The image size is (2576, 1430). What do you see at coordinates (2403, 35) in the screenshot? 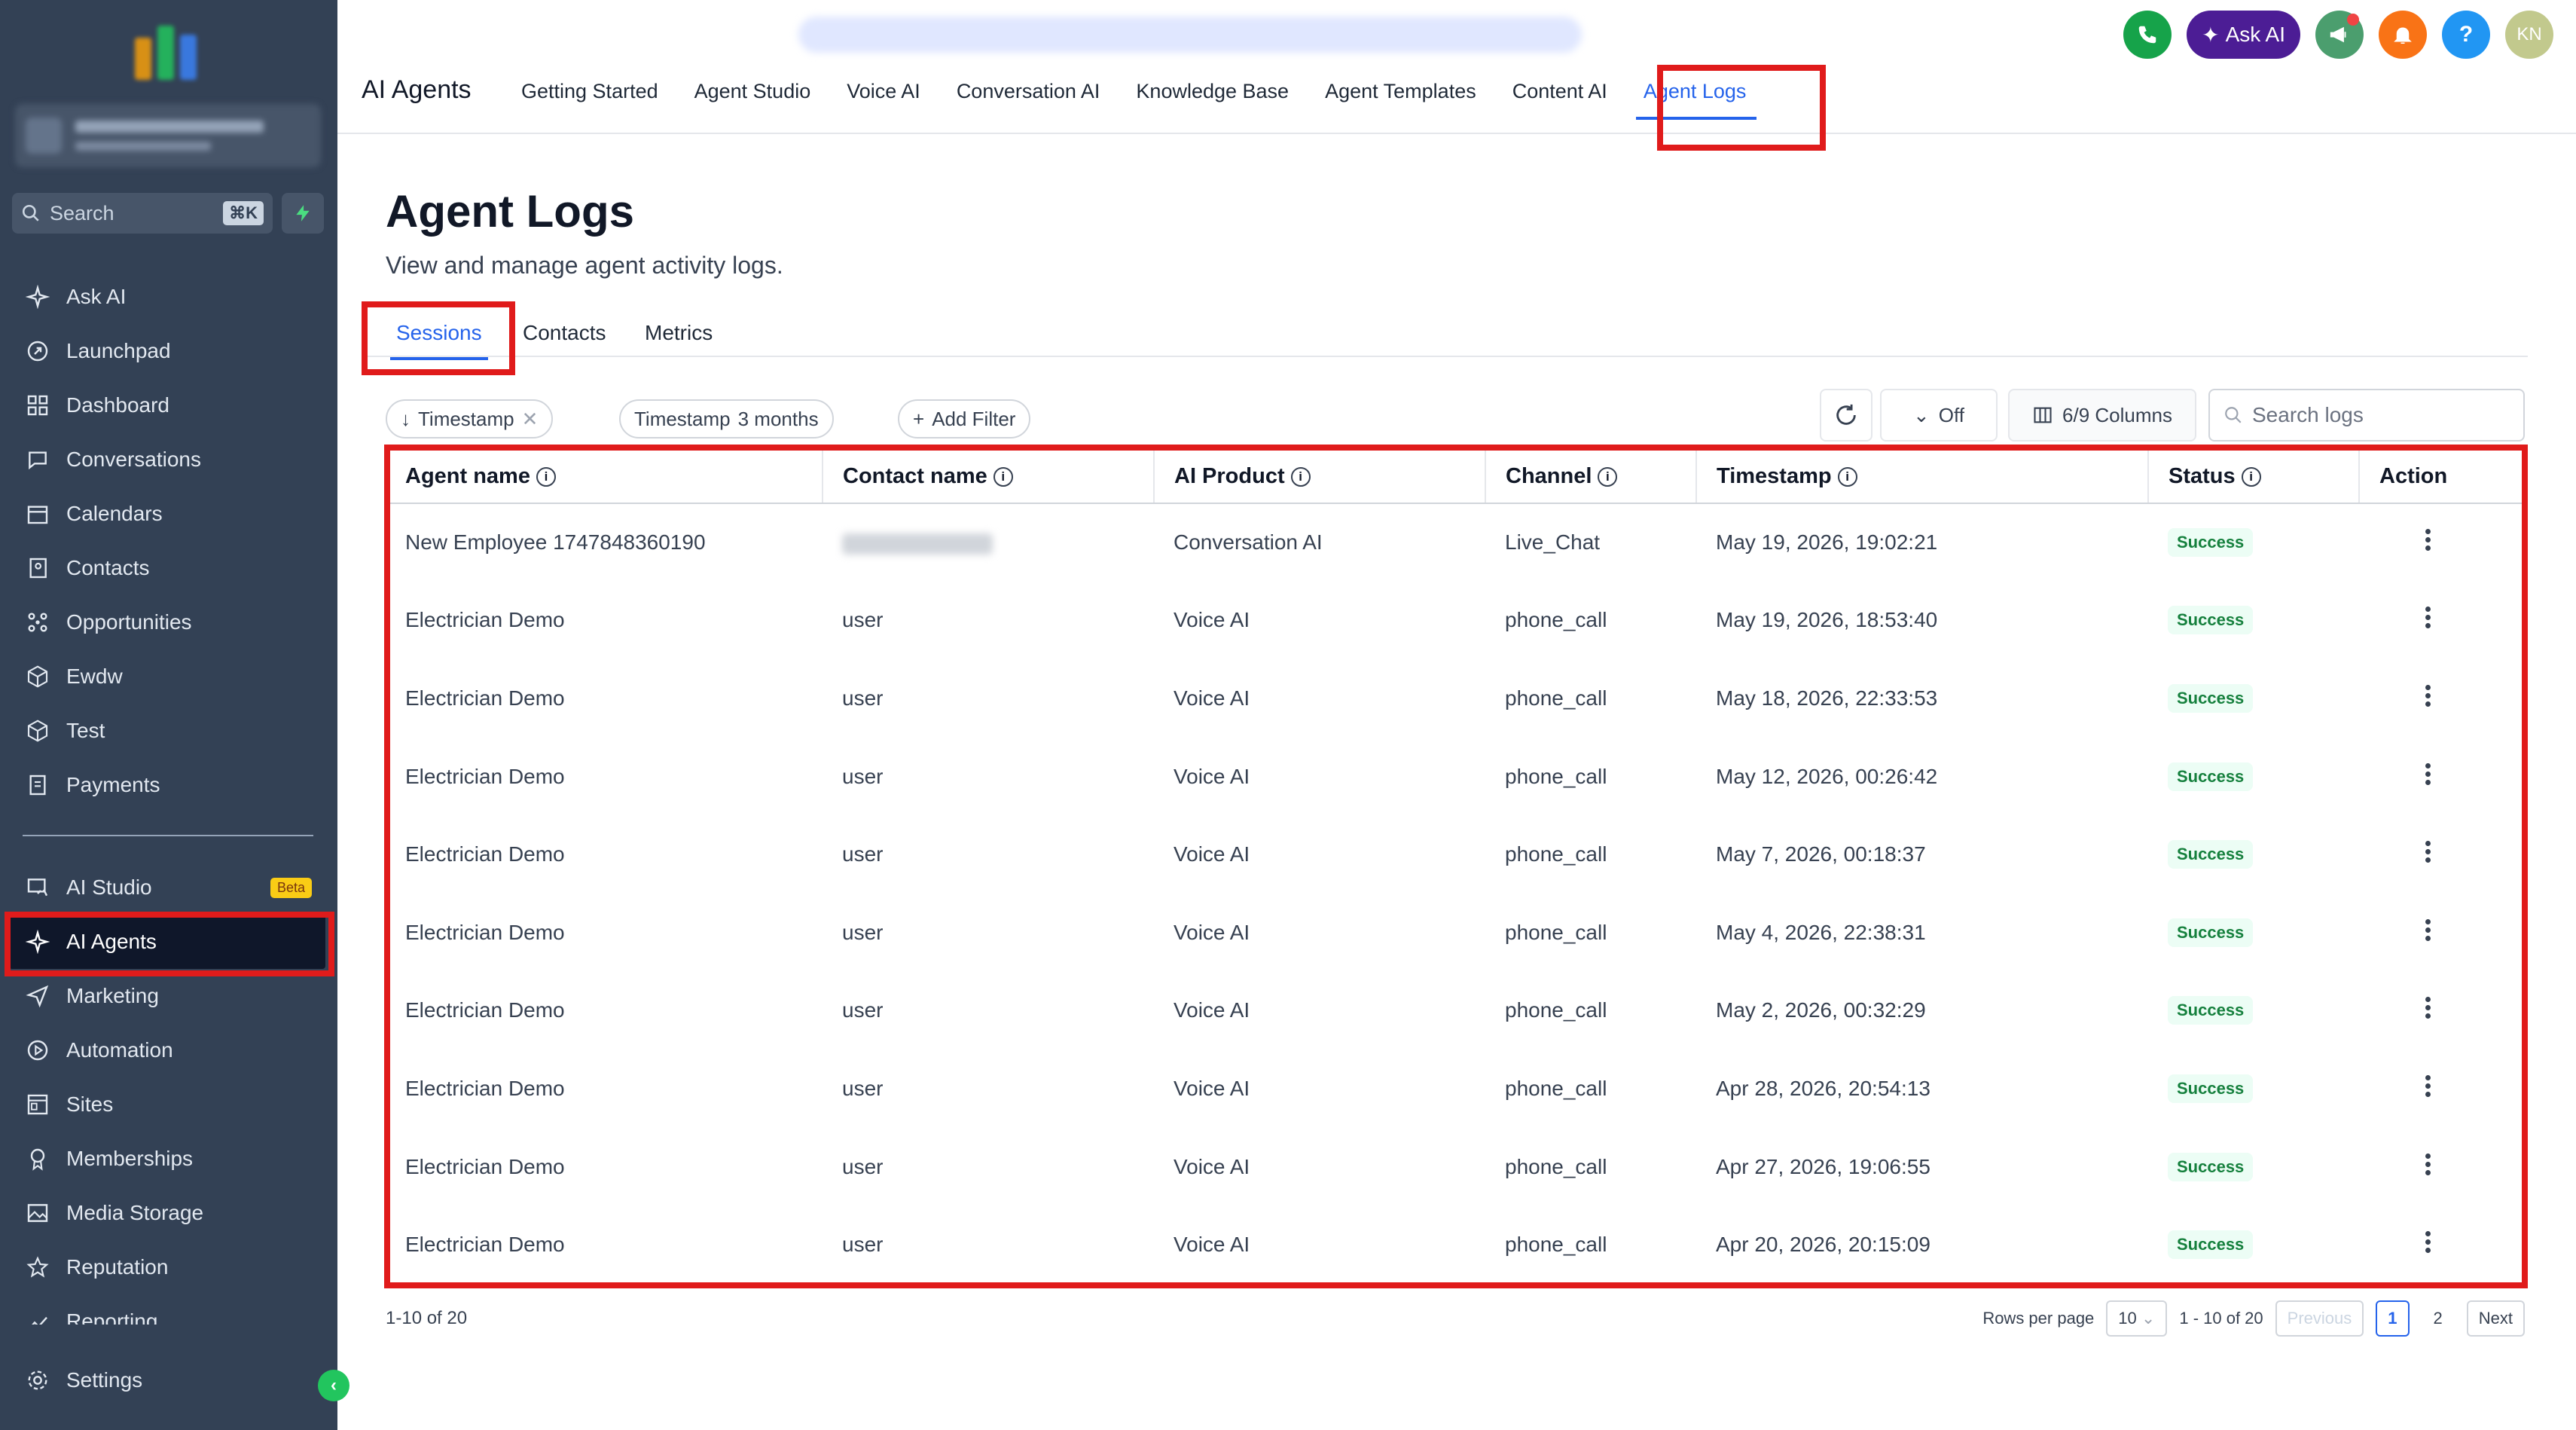
I see `notifications-button` at bounding box center [2403, 35].